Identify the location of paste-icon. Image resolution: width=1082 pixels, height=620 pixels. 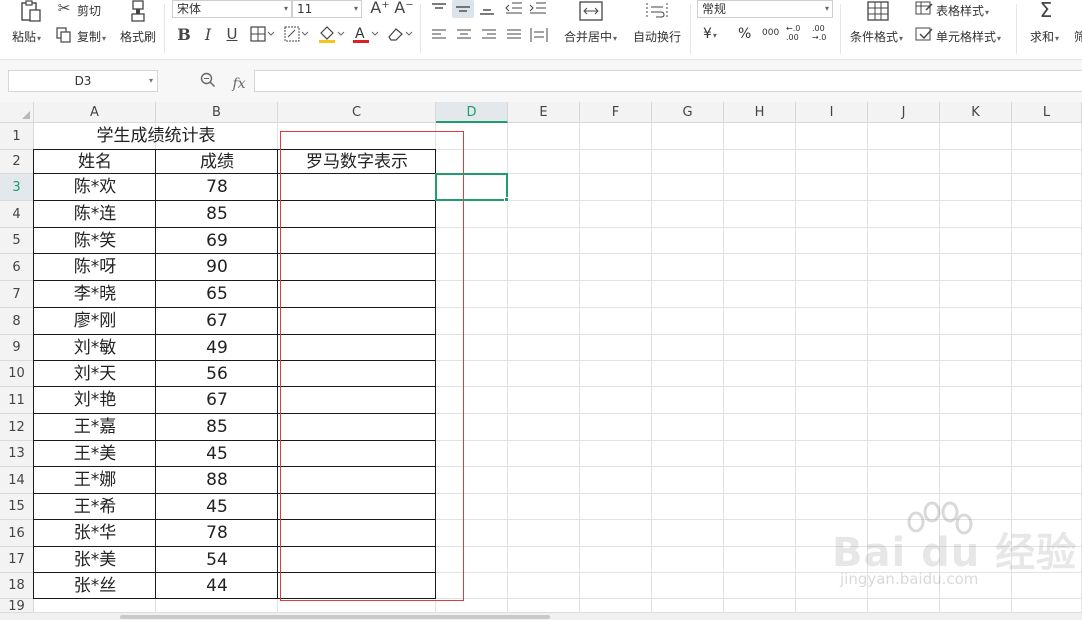
(30, 12).